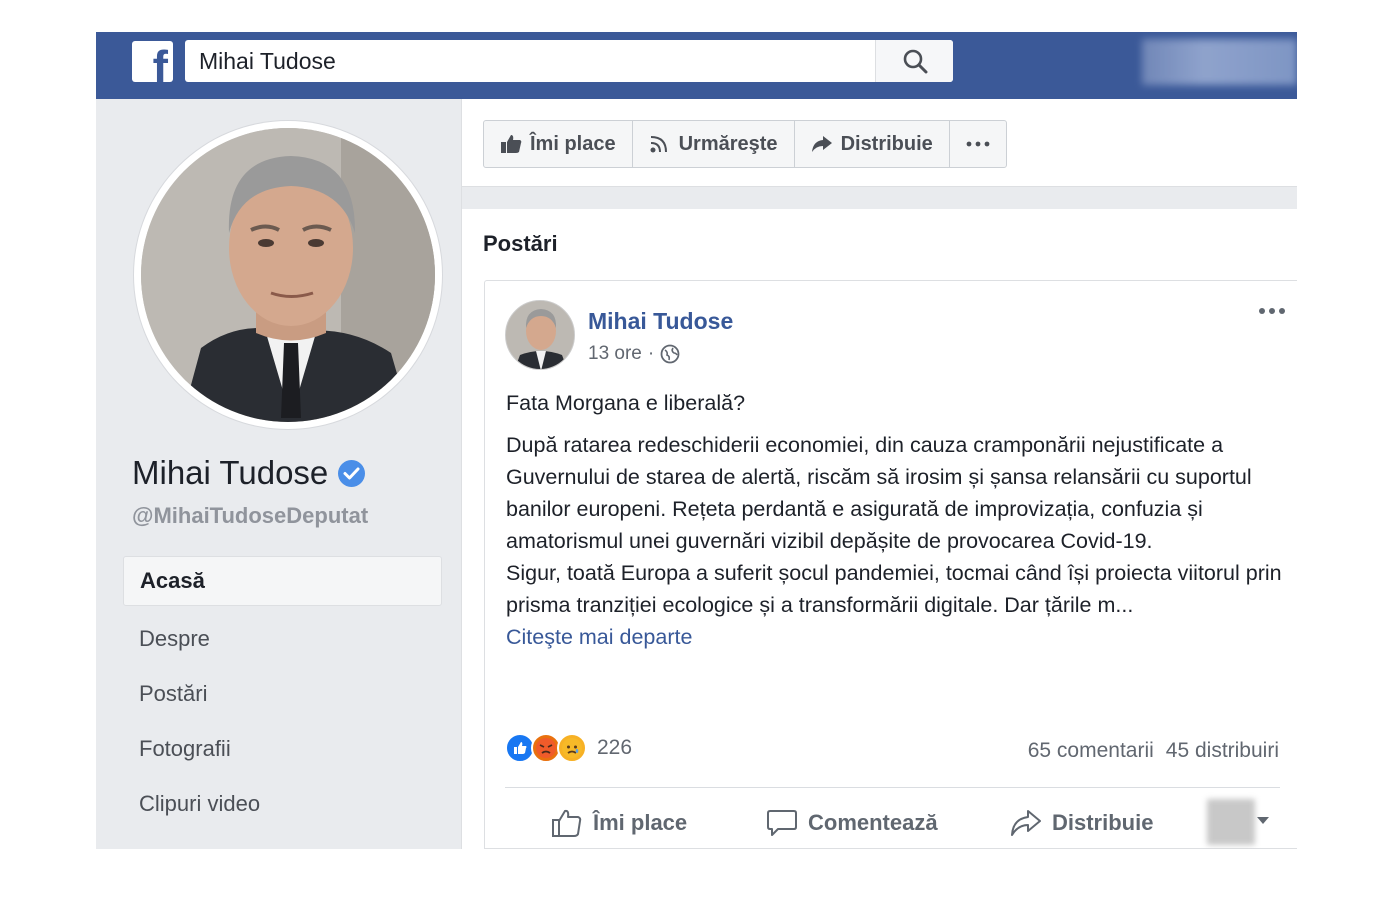 This screenshot has height=900, width=1400. Describe the element at coordinates (892, 787) in the screenshot. I see `post-divider` at that location.